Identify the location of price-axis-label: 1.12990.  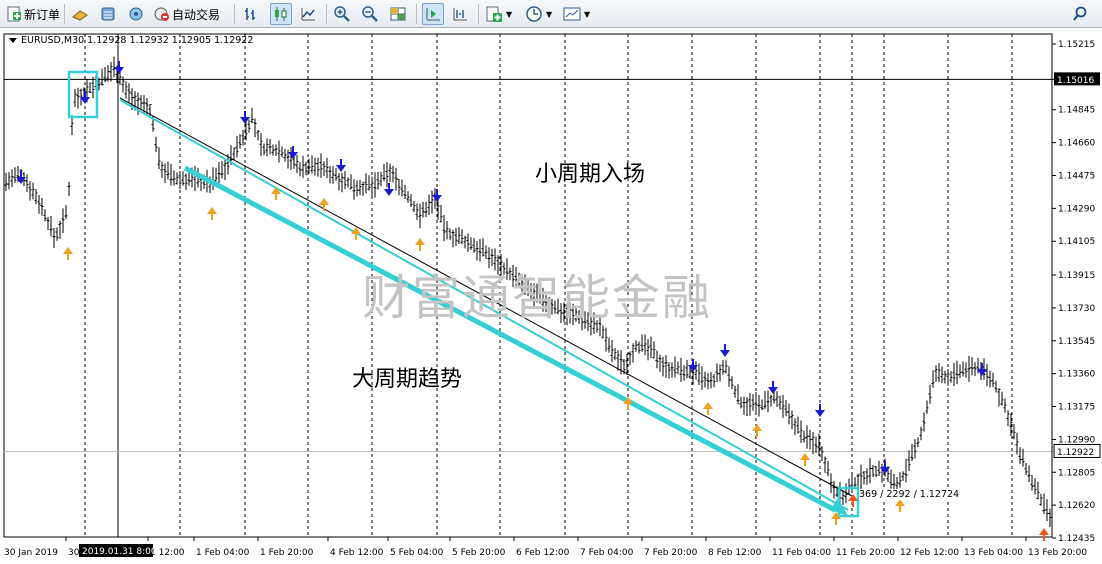
(1076, 440).